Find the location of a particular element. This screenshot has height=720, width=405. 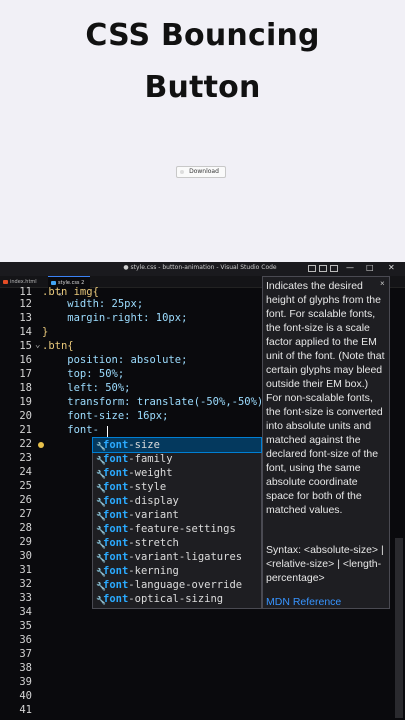

suggestion-rest: -weight is located at coordinates (150, 473).